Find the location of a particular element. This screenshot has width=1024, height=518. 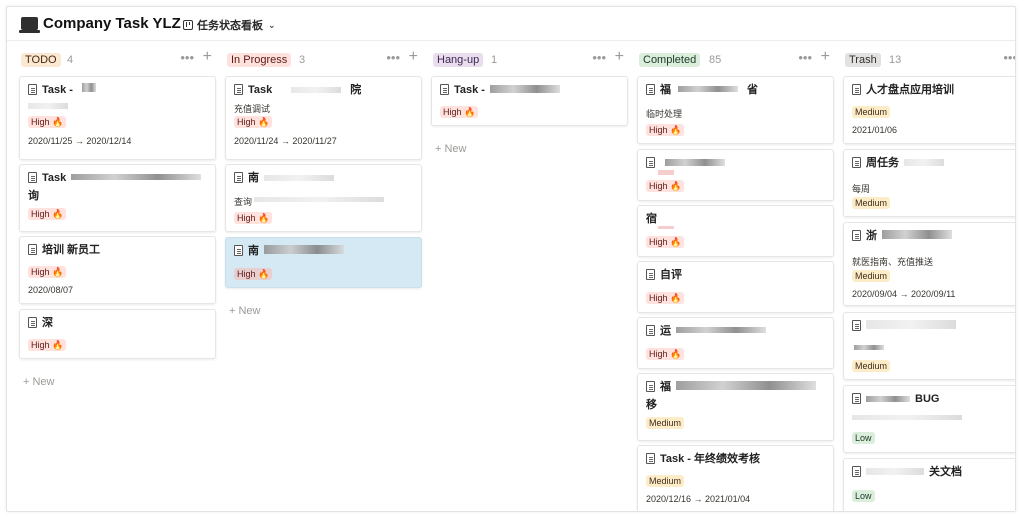

board-card: 深 High 🔥 is located at coordinates (117, 334).